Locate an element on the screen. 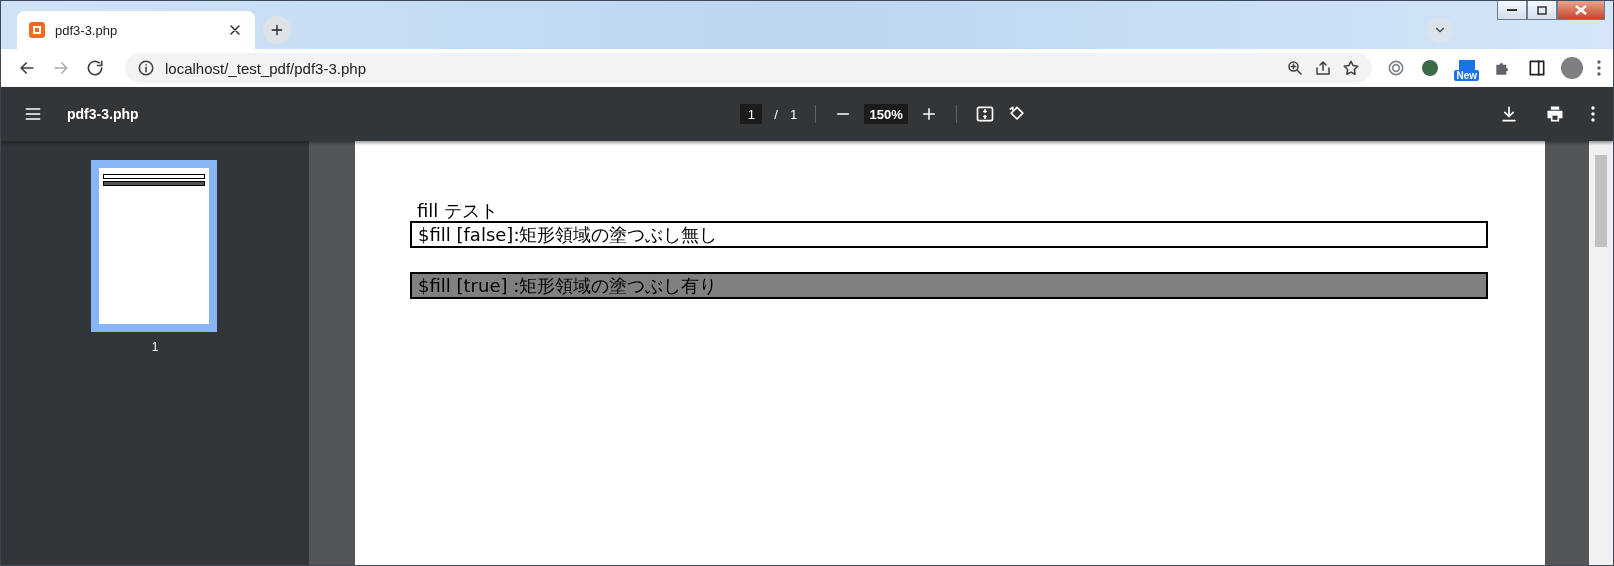  print-icon is located at coordinates (1555, 114).